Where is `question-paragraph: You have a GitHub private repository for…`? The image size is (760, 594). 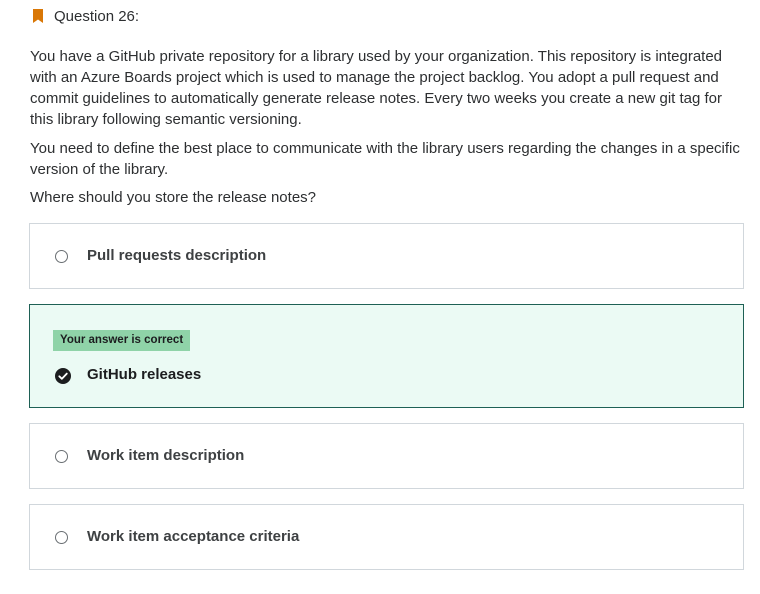 question-paragraph: You have a GitHub private repository for… is located at coordinates (376, 88).